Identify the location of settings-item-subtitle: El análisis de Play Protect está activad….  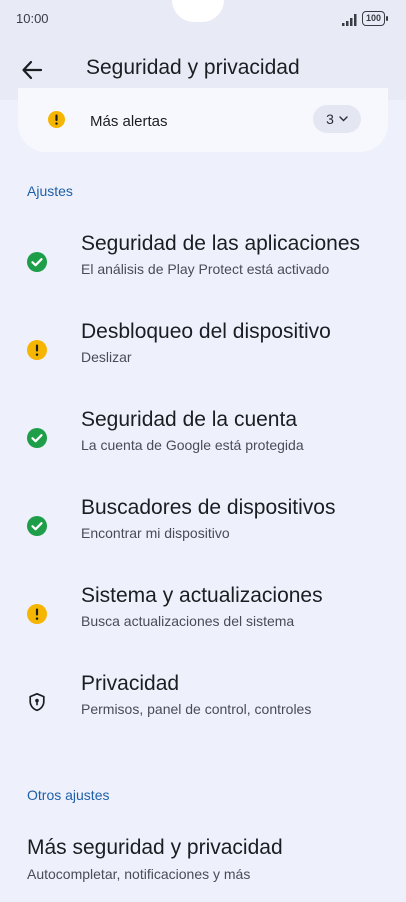
(205, 269).